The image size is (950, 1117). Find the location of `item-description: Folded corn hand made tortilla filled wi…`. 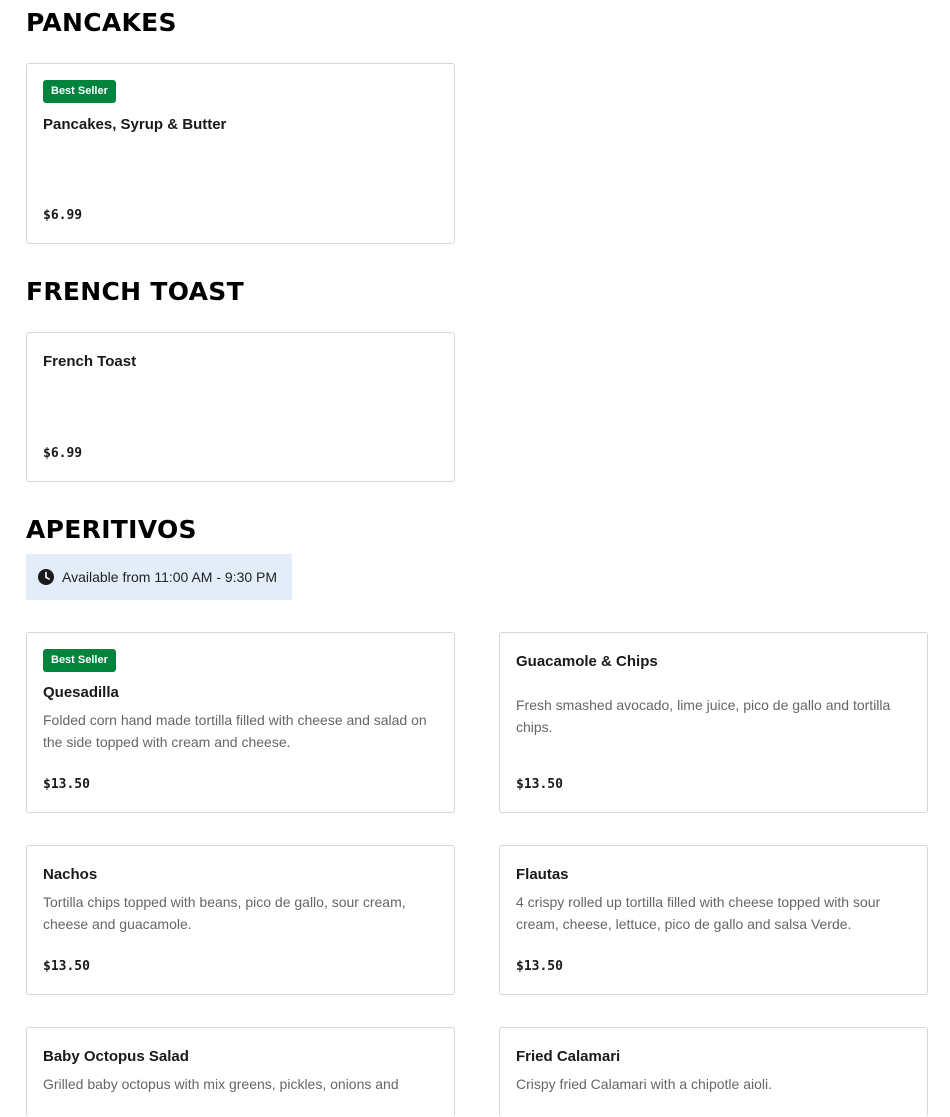

item-description: Folded corn hand made tortilla filled wi… is located at coordinates (235, 731).